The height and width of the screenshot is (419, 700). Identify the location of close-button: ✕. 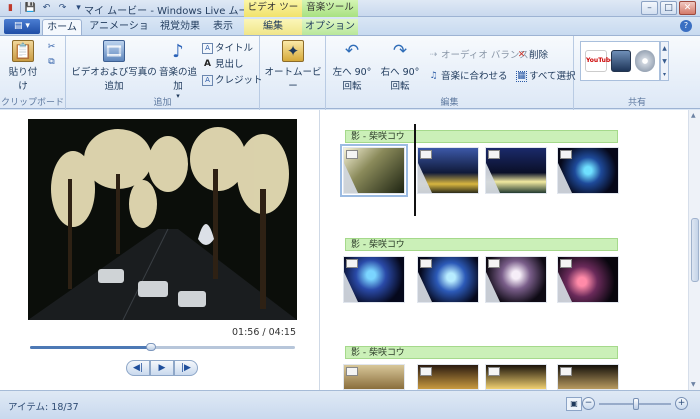
(687, 8).